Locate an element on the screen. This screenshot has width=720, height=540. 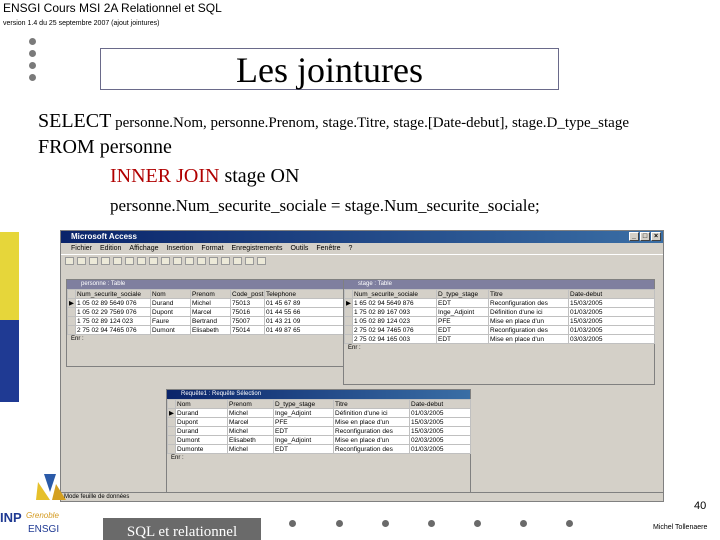
menu-item-fichier: Fichier is located at coordinates (81, 248).